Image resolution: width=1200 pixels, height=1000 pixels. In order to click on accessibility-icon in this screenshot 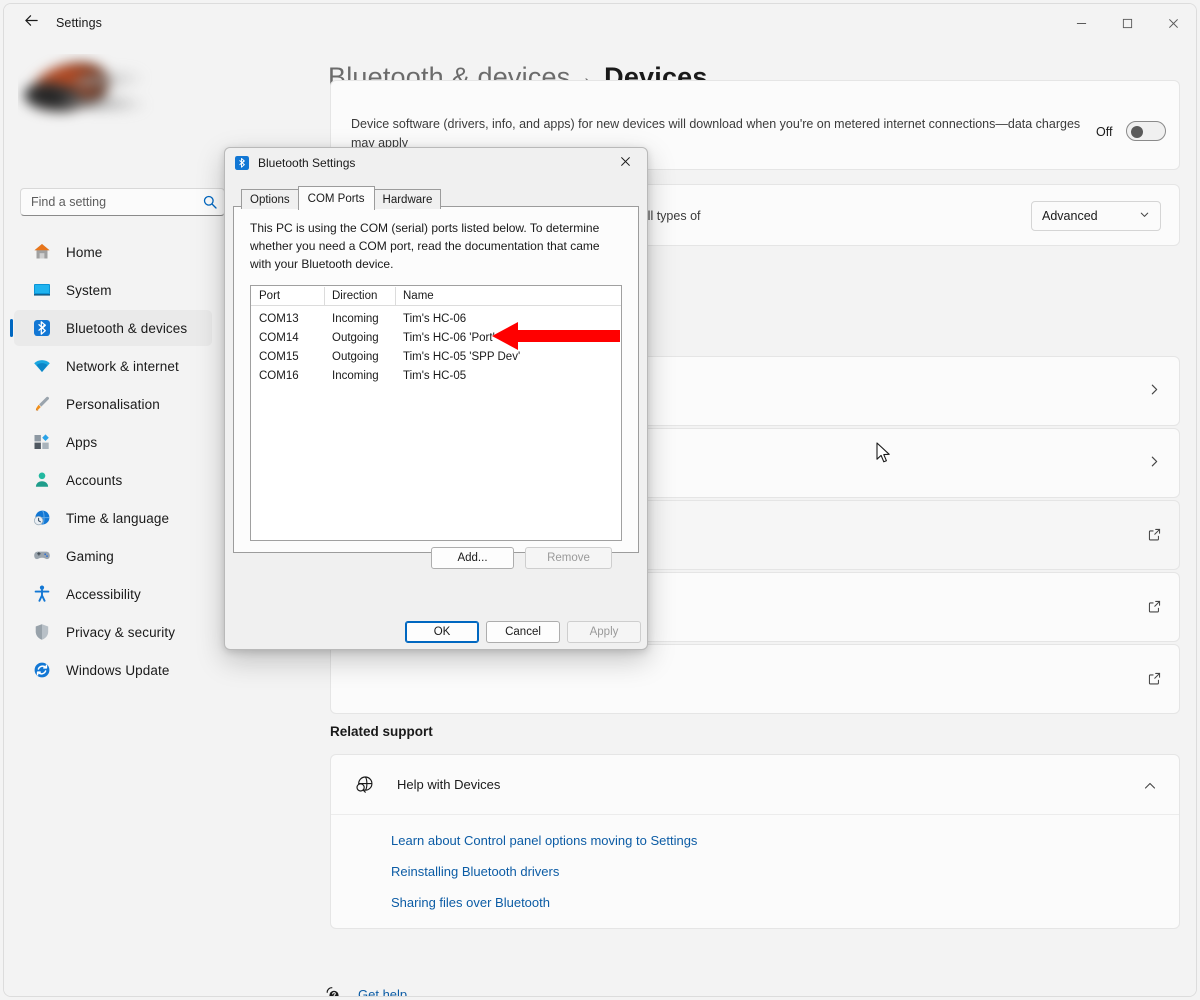, I will do `click(42, 594)`.